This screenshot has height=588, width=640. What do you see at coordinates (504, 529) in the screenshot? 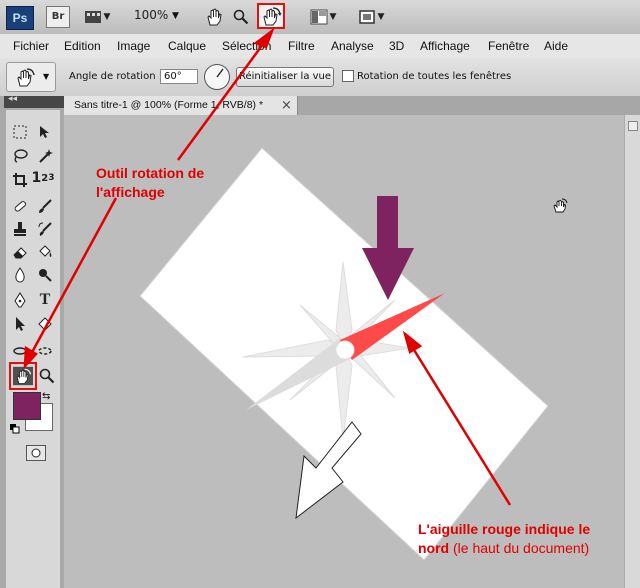
I see `annotation-needle-line1: L'aiguille rouge indique le` at bounding box center [504, 529].